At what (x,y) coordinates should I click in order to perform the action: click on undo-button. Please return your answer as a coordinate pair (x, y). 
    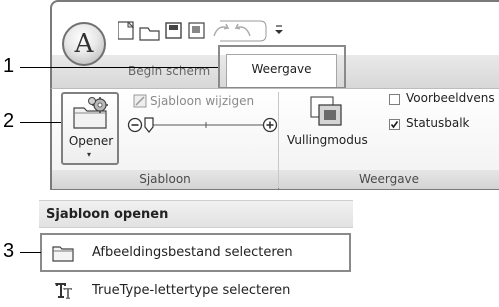
    Looking at the image, I should click on (221, 31).